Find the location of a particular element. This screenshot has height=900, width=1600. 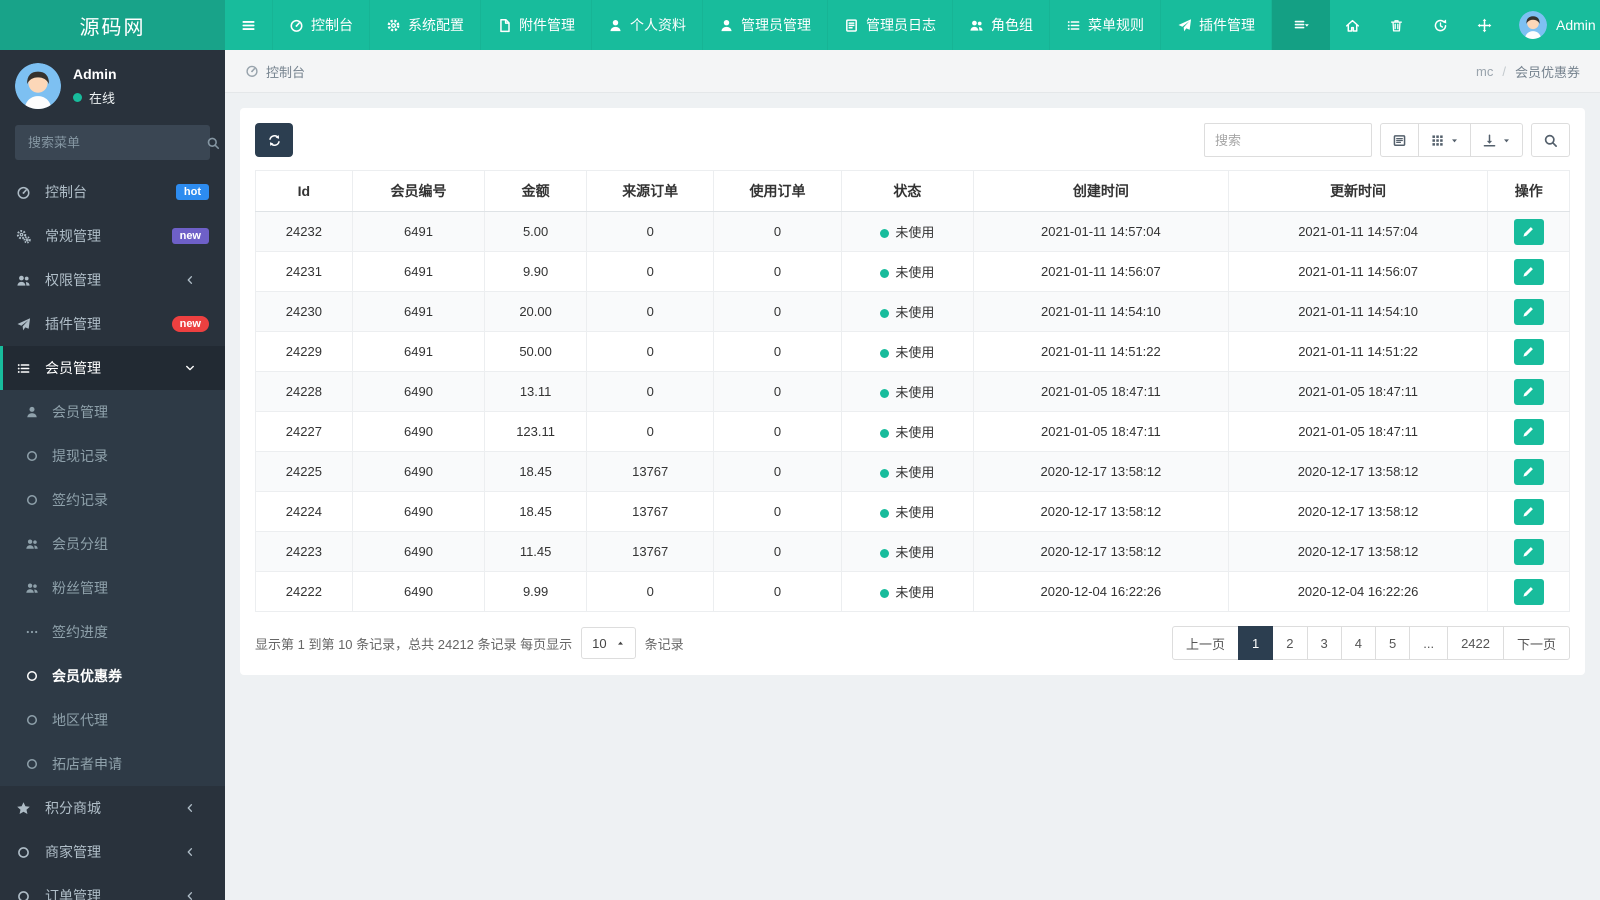

sidebar-subitem-sign-record: 签约记录 is located at coordinates (112, 500).